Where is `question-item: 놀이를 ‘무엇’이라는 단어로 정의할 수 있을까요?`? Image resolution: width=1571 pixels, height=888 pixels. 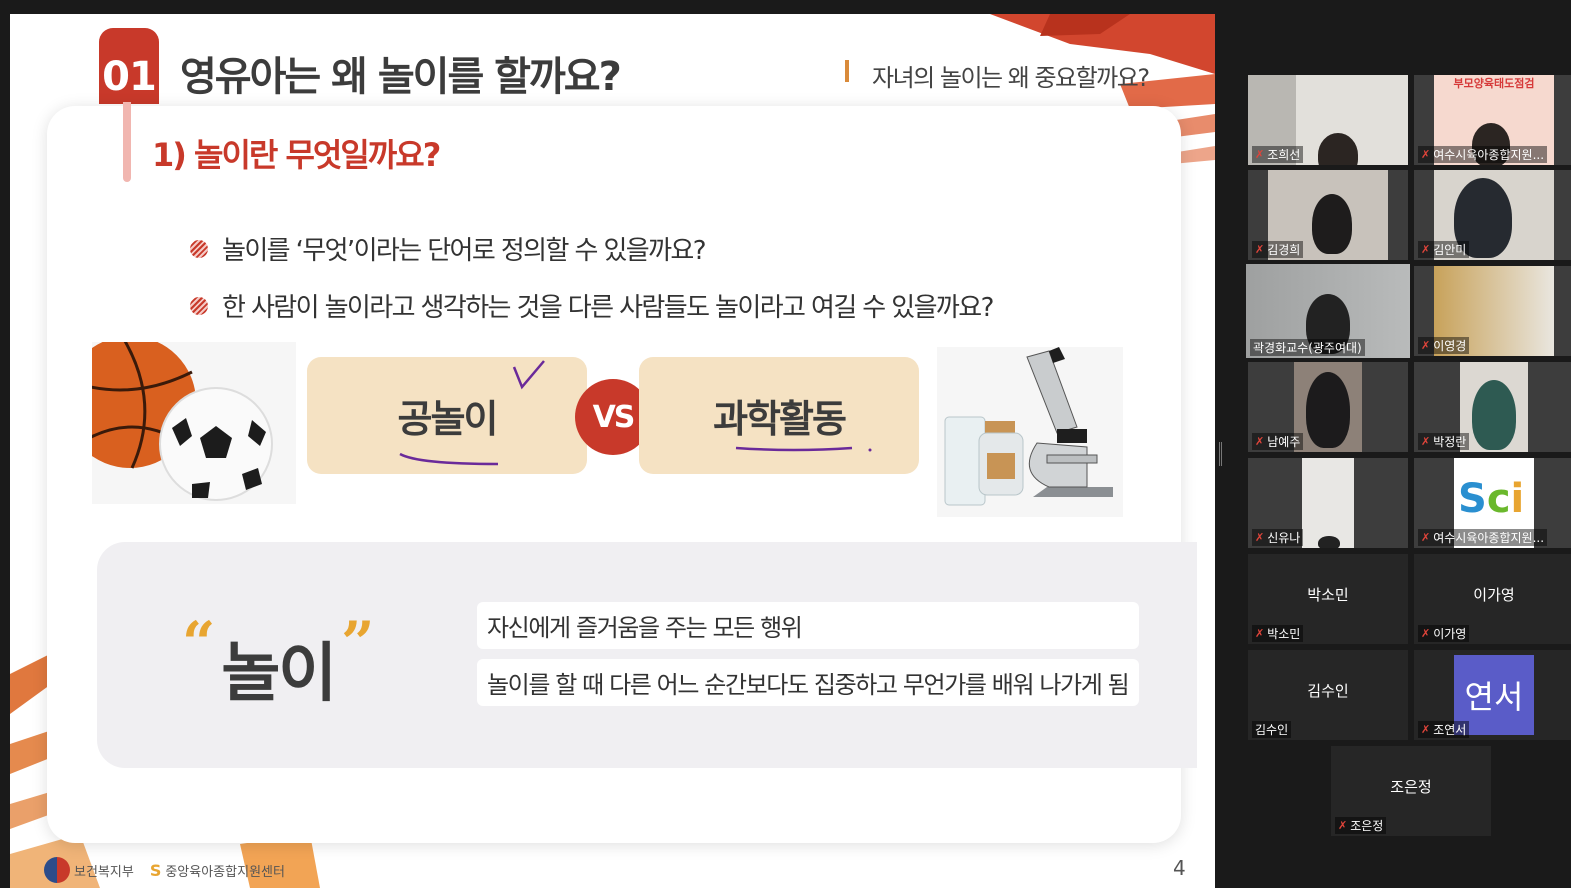
question-item: 놀이를 ‘무엇’이라는 단어로 정의할 수 있을까요? is located at coordinates (448, 248).